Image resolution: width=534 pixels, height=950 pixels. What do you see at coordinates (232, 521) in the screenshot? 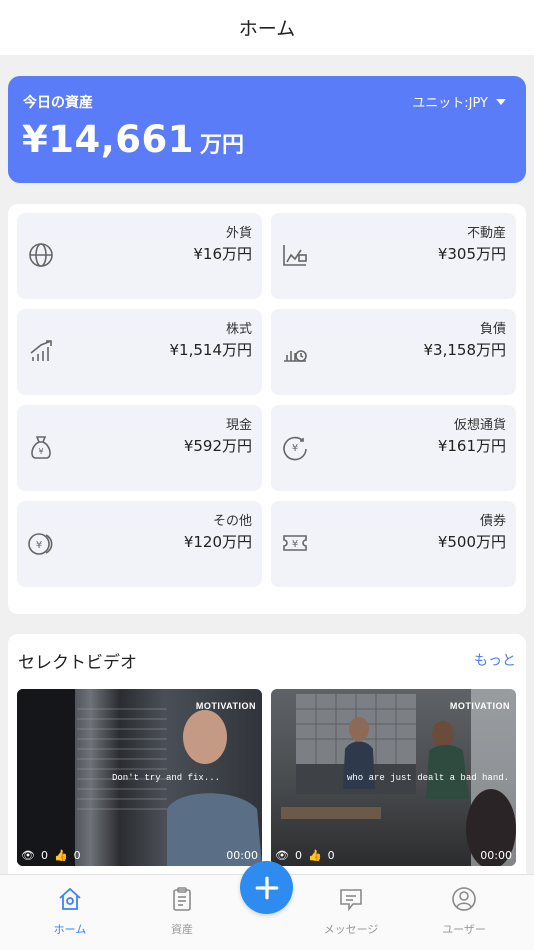
I see `category-name: その他` at bounding box center [232, 521].